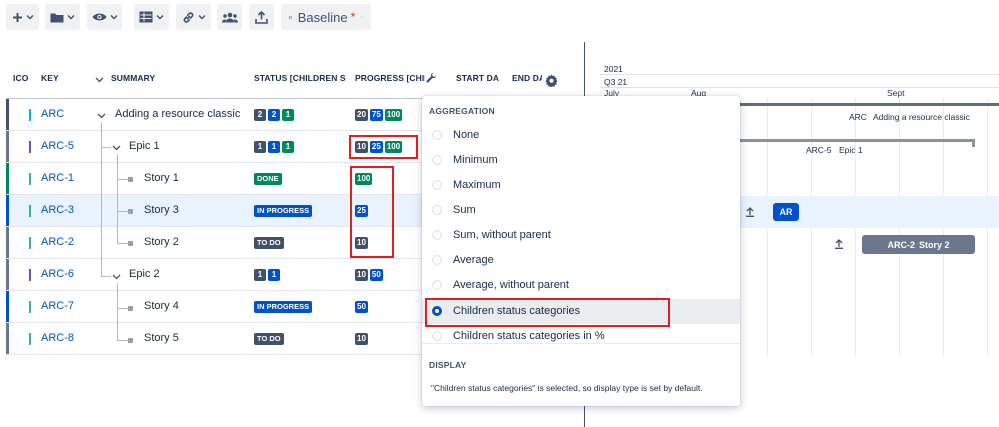  I want to click on column-header-status: STATUS [CHILDREN ST, so click(300, 80).